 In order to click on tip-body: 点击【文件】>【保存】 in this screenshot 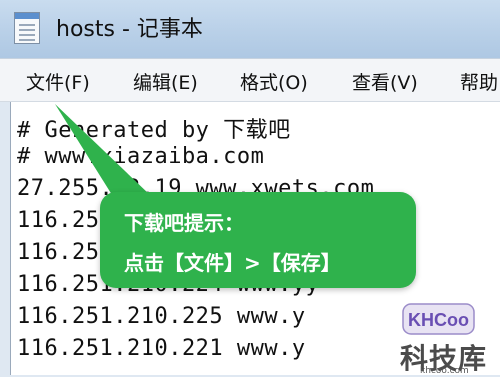, I will do `click(232, 263)`.